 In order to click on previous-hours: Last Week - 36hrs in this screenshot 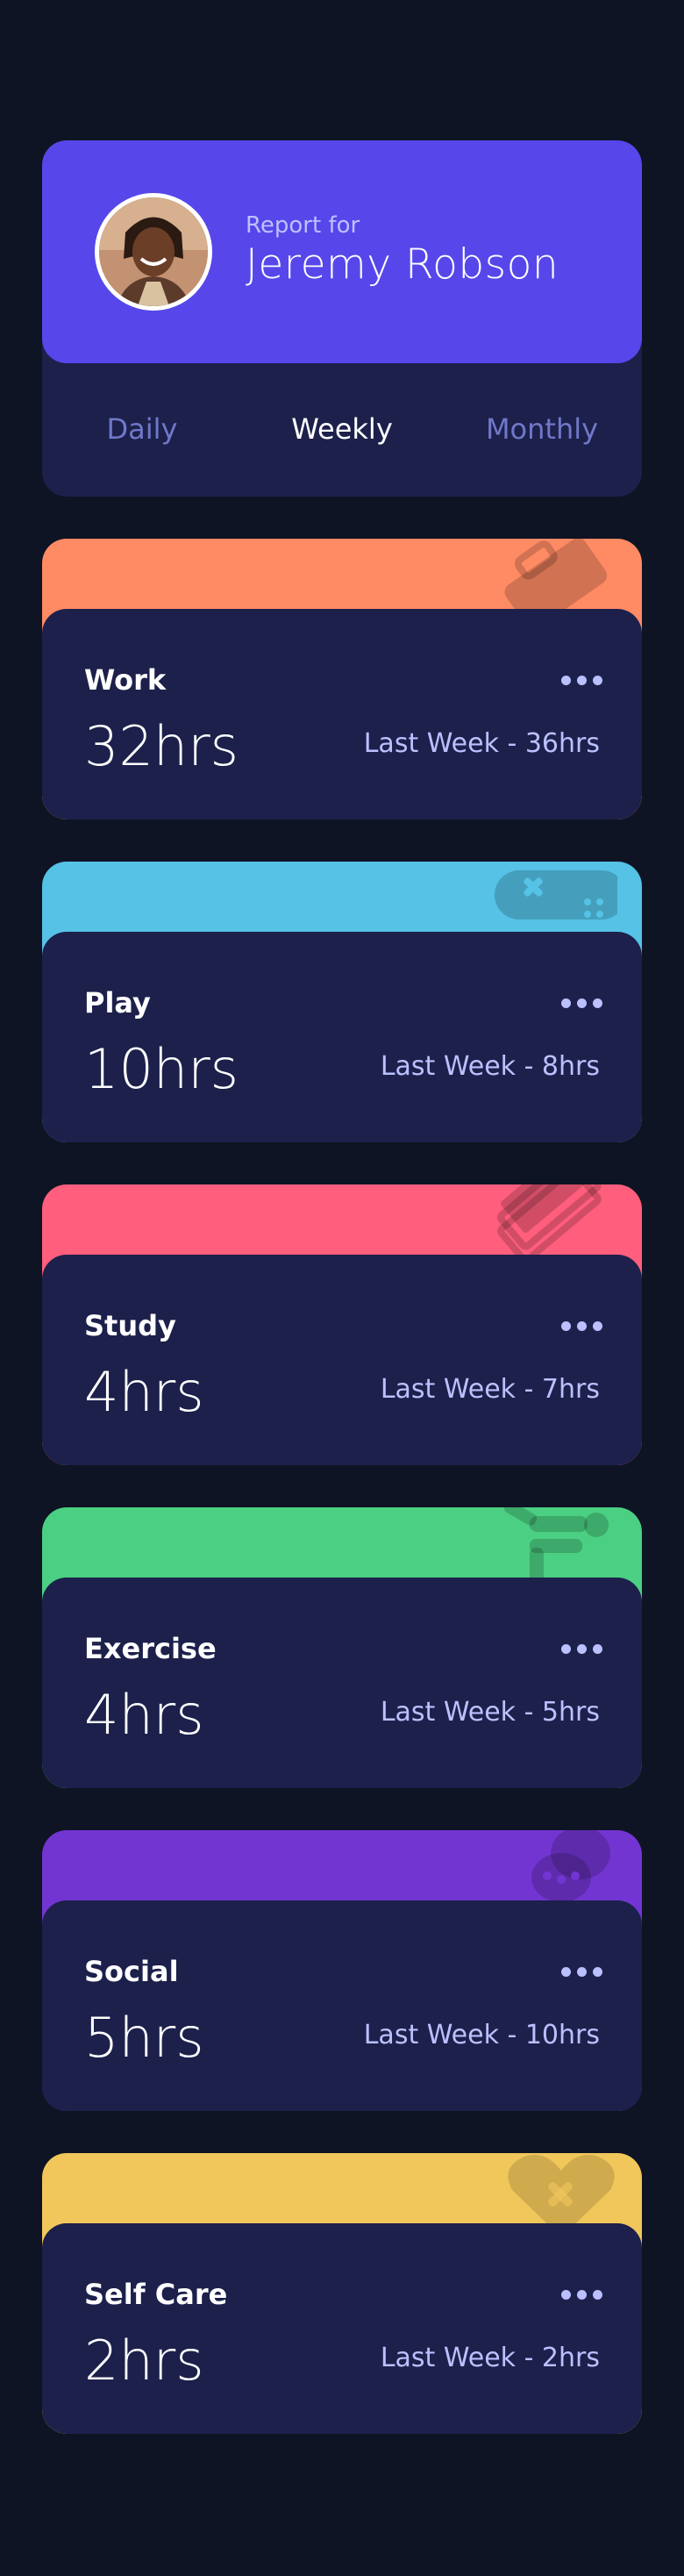, I will do `click(481, 743)`.